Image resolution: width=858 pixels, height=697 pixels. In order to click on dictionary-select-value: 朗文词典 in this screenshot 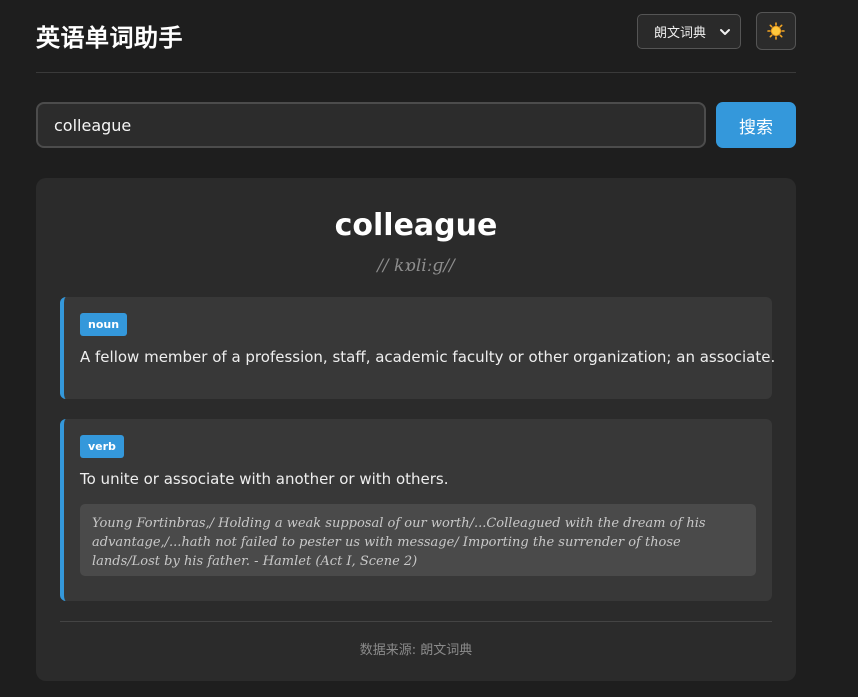, I will do `click(680, 33)`.